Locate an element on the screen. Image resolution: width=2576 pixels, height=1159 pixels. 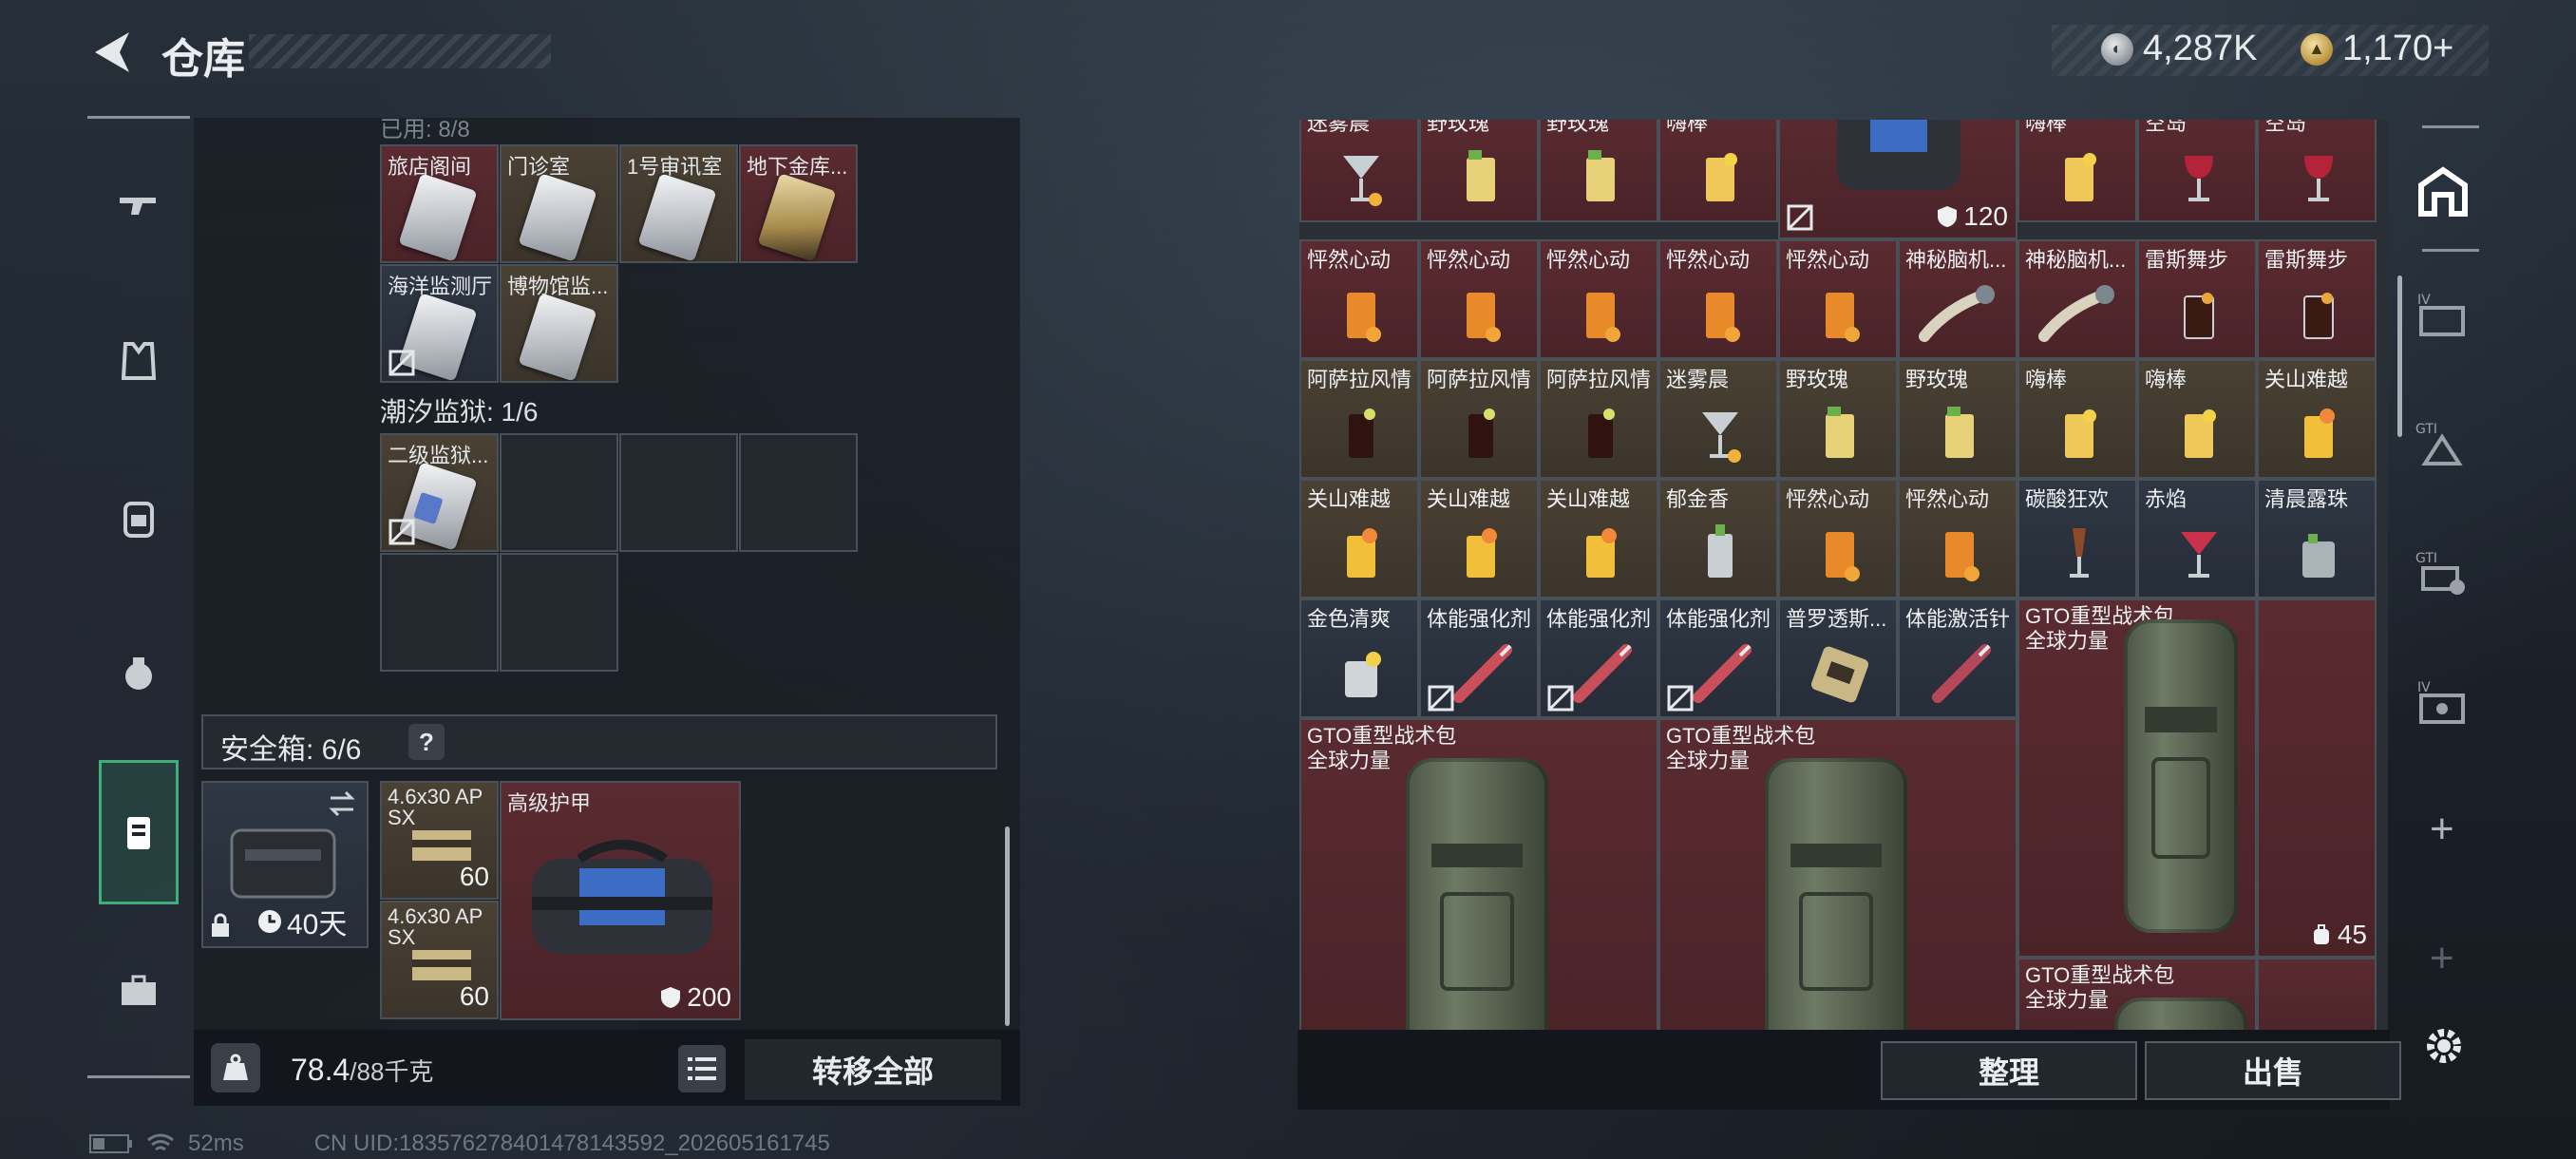
armor-slot: 高级护甲 200 is located at coordinates (620, 900).